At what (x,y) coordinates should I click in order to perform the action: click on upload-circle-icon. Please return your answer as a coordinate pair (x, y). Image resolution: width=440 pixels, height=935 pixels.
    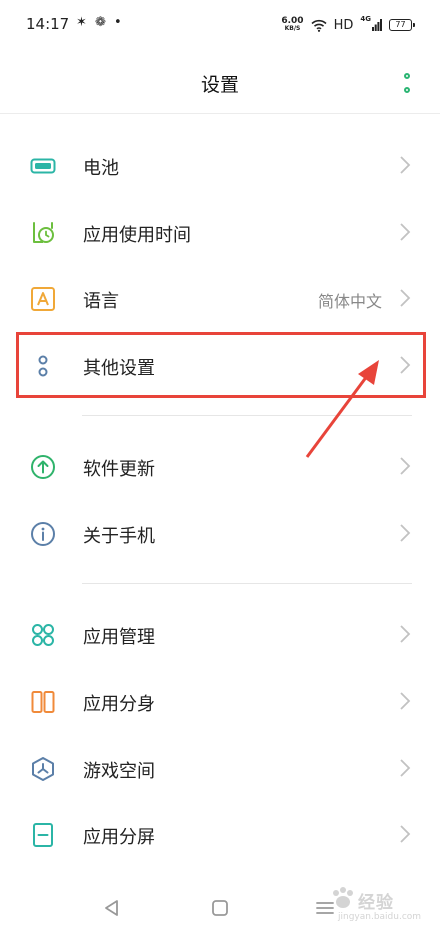
    Looking at the image, I should click on (43, 467).